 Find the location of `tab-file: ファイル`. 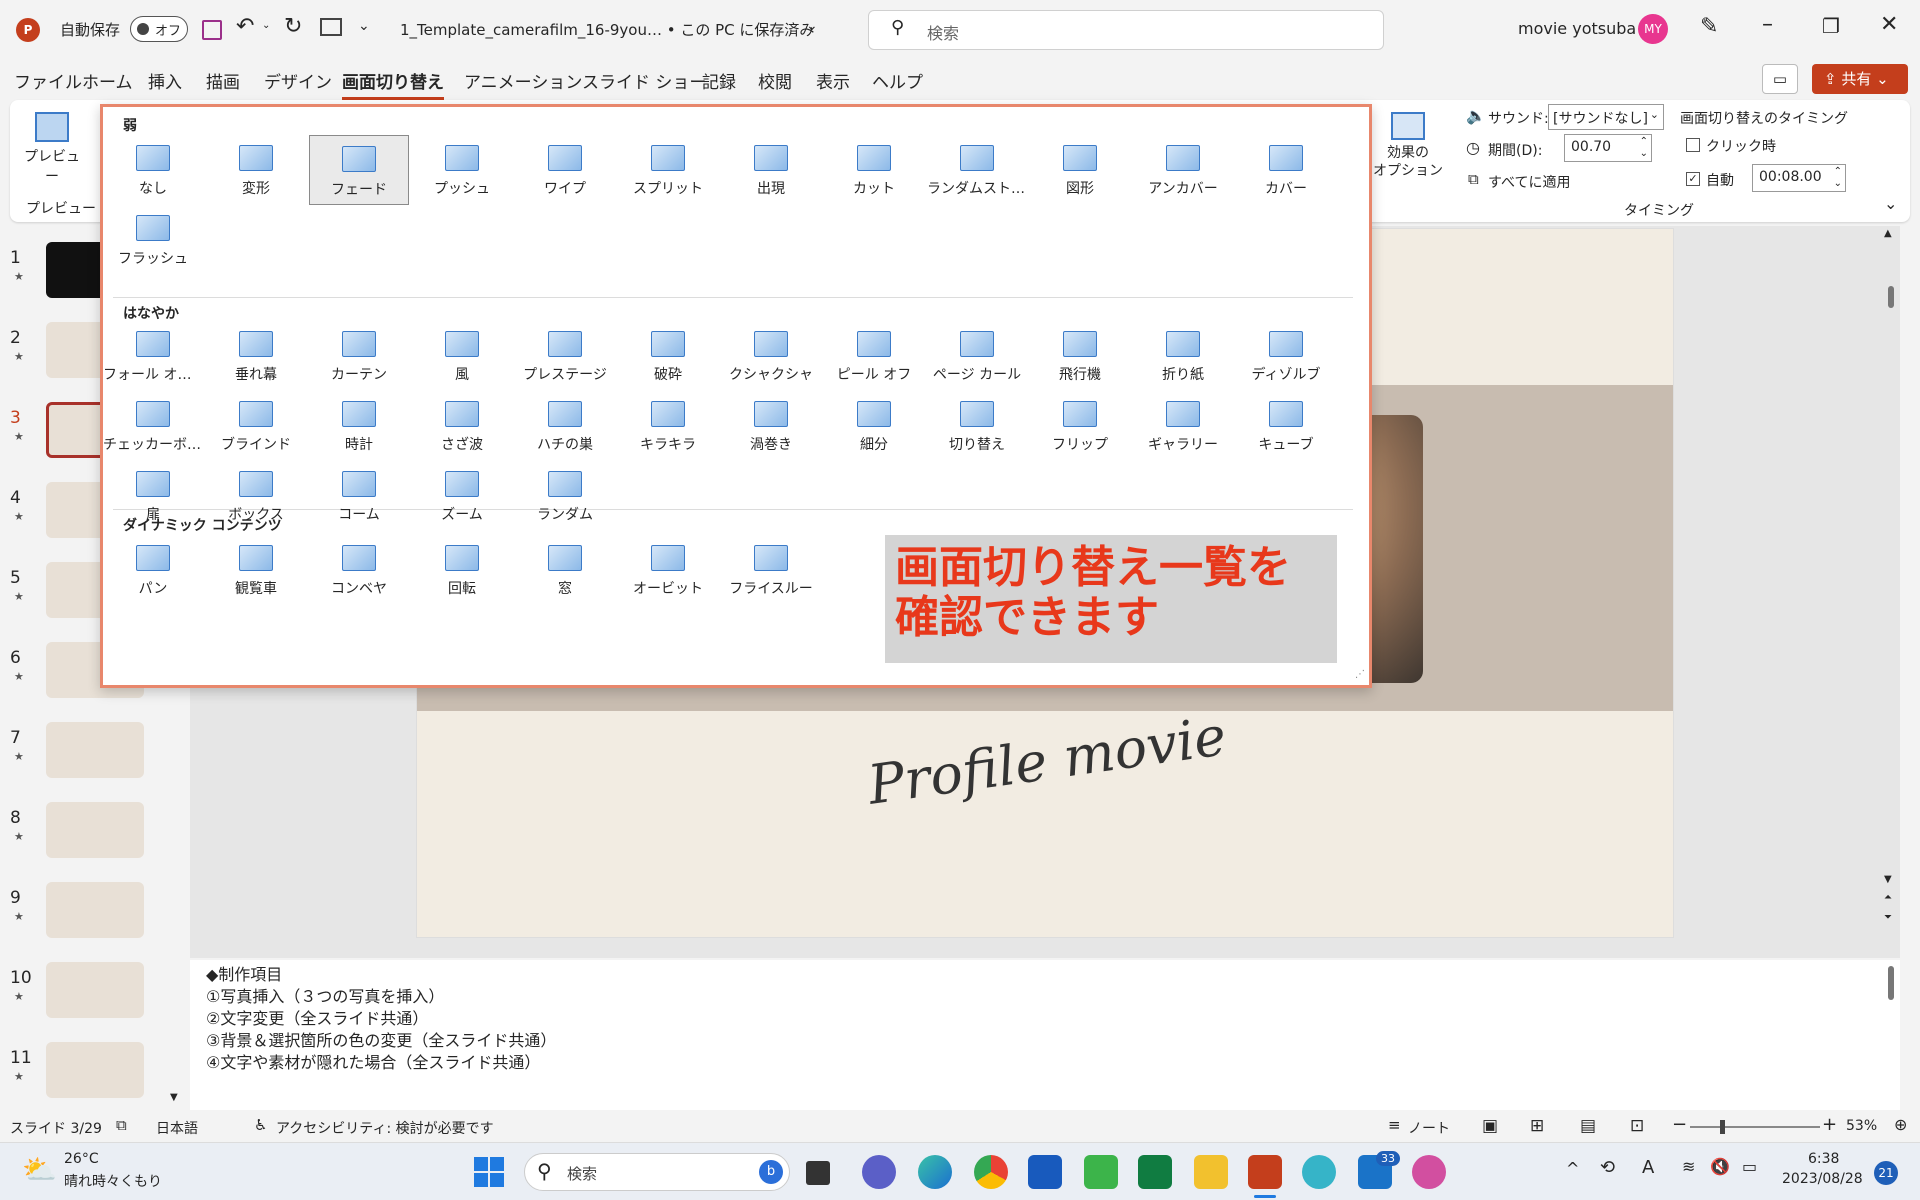

tab-file: ファイル is located at coordinates (48, 80).